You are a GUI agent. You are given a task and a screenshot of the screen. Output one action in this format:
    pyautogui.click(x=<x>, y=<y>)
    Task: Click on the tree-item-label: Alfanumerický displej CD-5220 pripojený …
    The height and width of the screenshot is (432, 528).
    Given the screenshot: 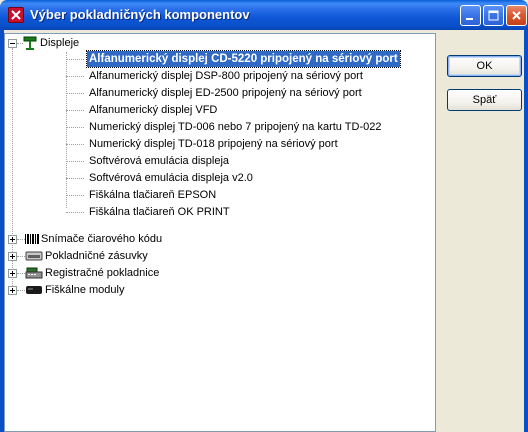 What is the action you would take?
    pyautogui.click(x=243, y=59)
    